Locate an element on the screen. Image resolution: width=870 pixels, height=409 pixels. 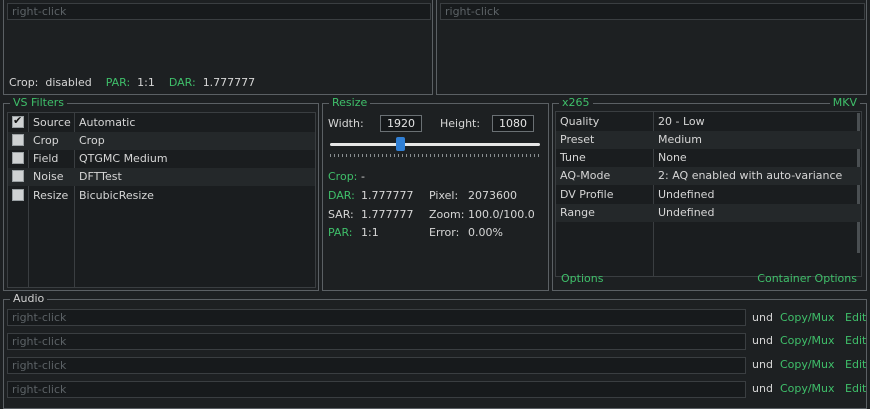
vs-filters-title: VS Filters is located at coordinates (38, 103).